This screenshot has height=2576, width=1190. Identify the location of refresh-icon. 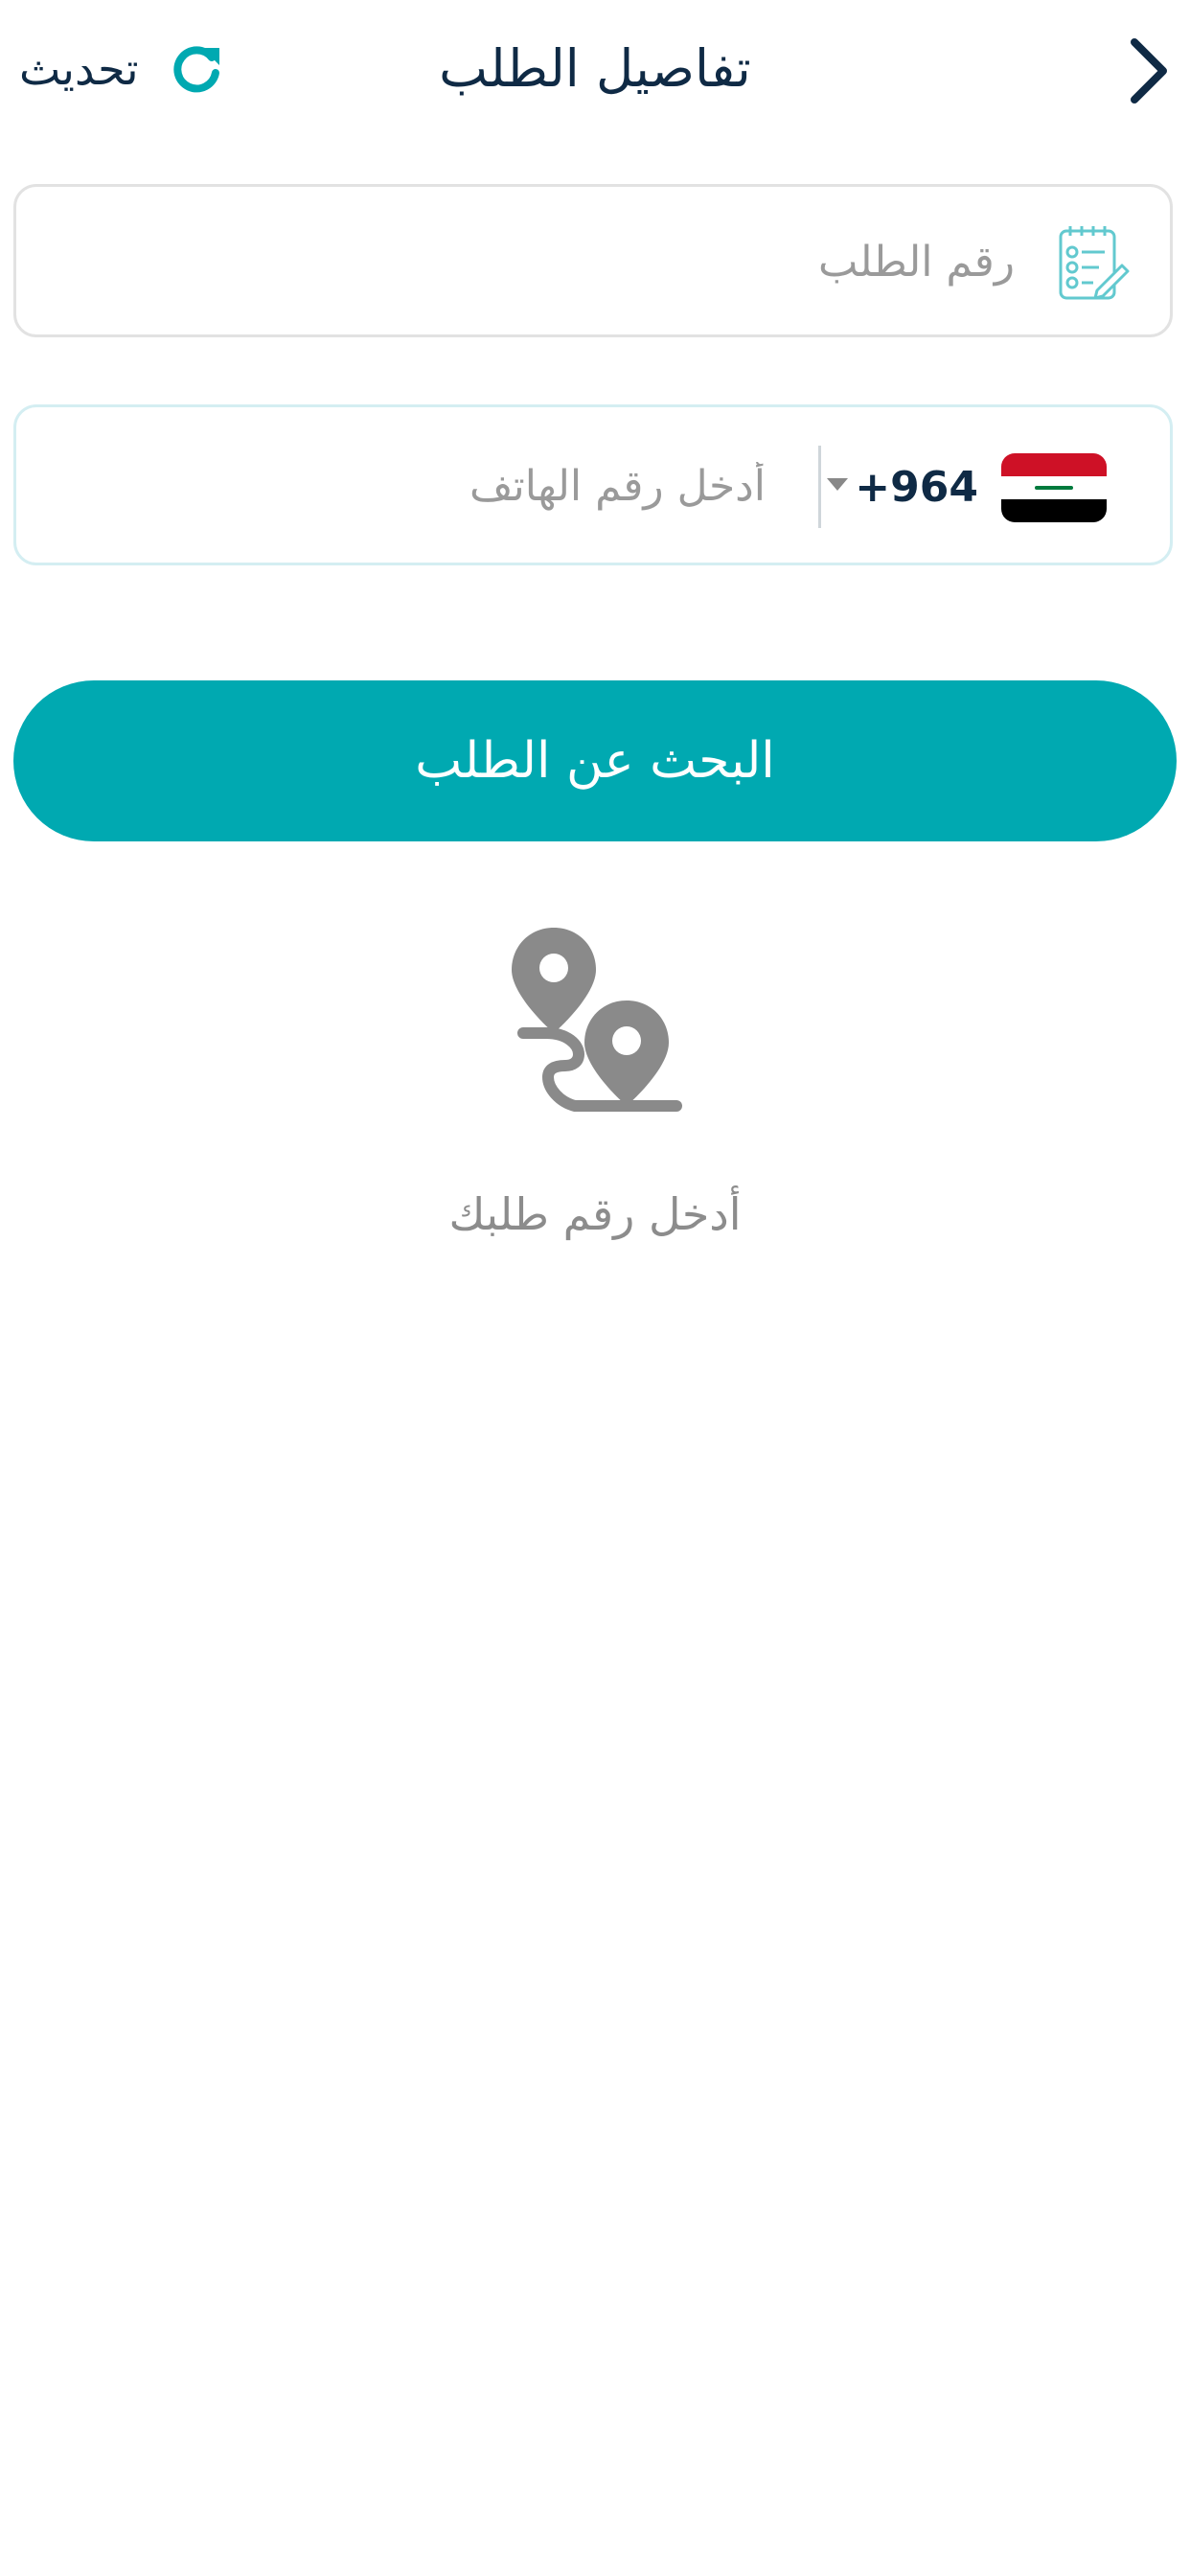
(195, 69).